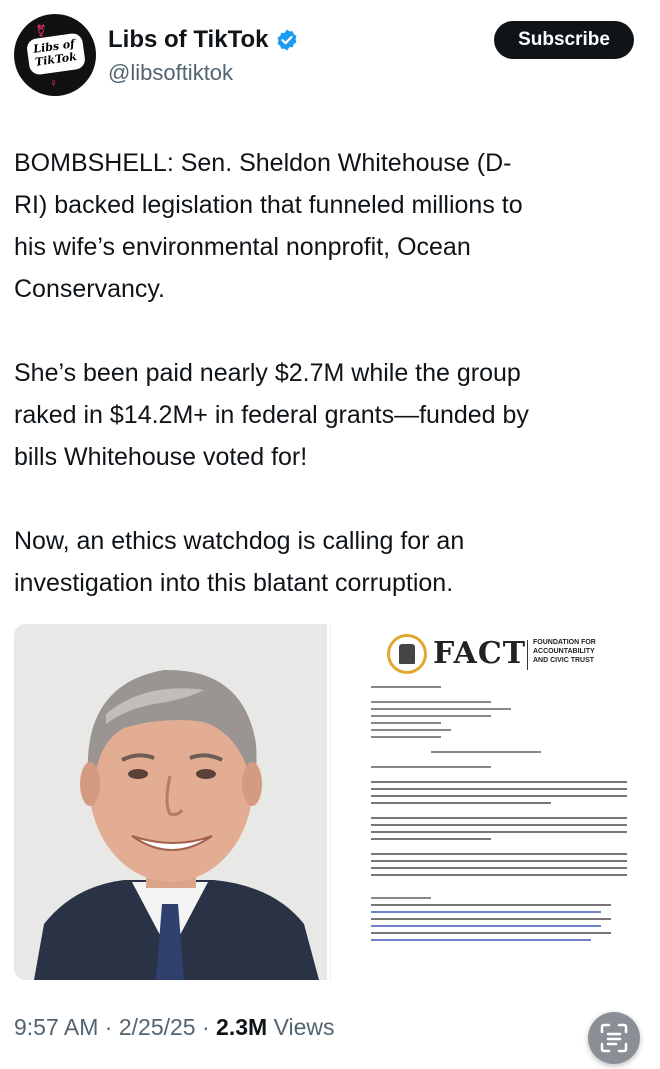  Describe the element at coordinates (480, 653) in the screenshot. I see `document-logo-text: FACT` at that location.